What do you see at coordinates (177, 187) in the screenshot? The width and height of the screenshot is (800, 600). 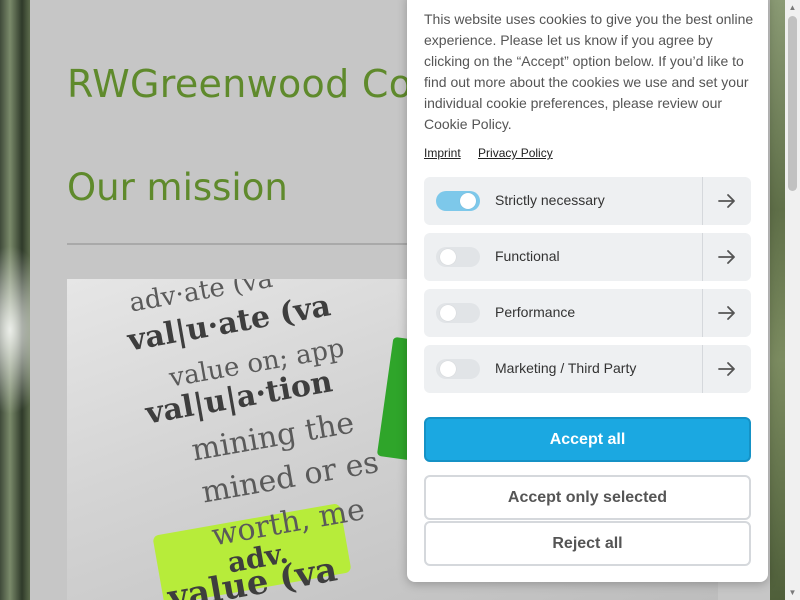 I see `section-title: Our mission` at bounding box center [177, 187].